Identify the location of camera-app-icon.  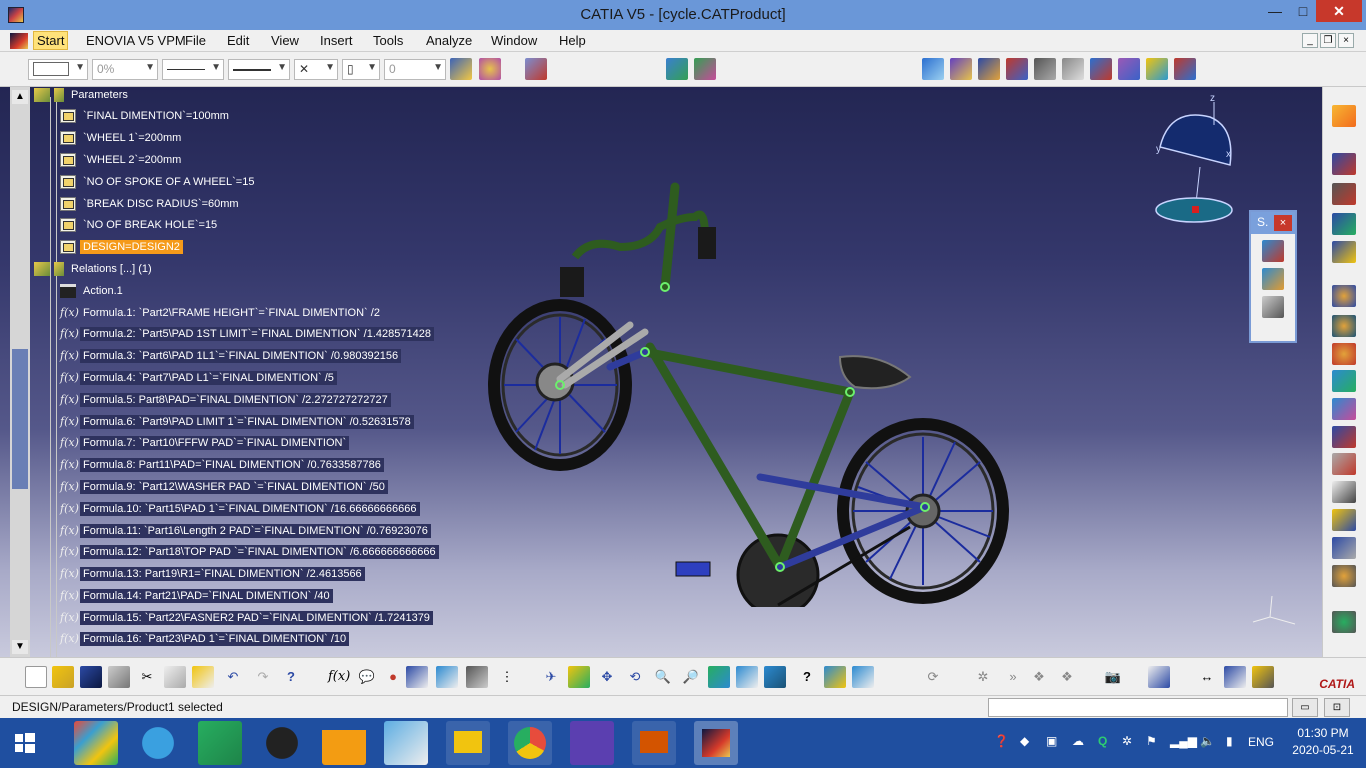
(282, 743).